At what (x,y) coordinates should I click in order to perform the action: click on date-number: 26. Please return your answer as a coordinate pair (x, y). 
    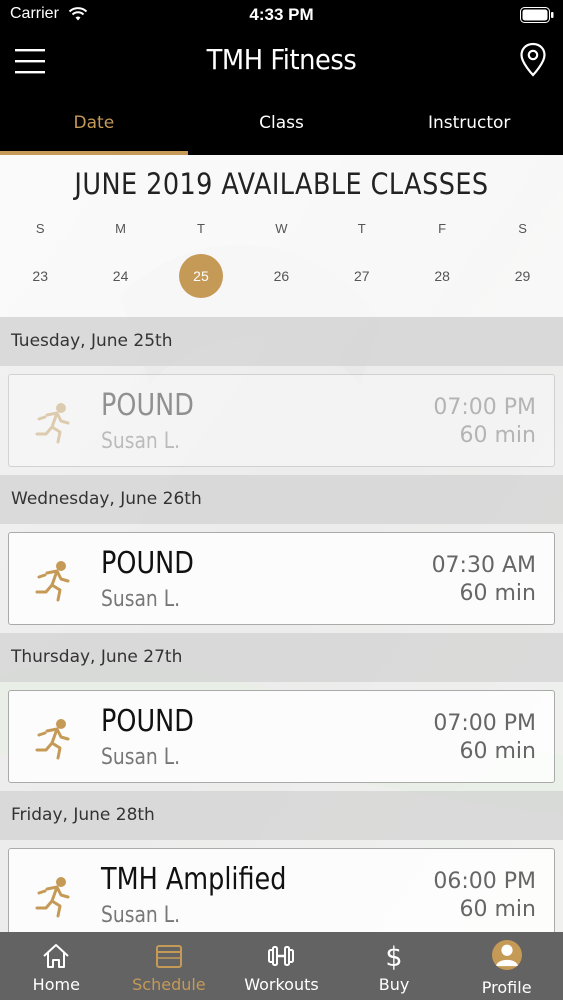
    Looking at the image, I should click on (281, 276).